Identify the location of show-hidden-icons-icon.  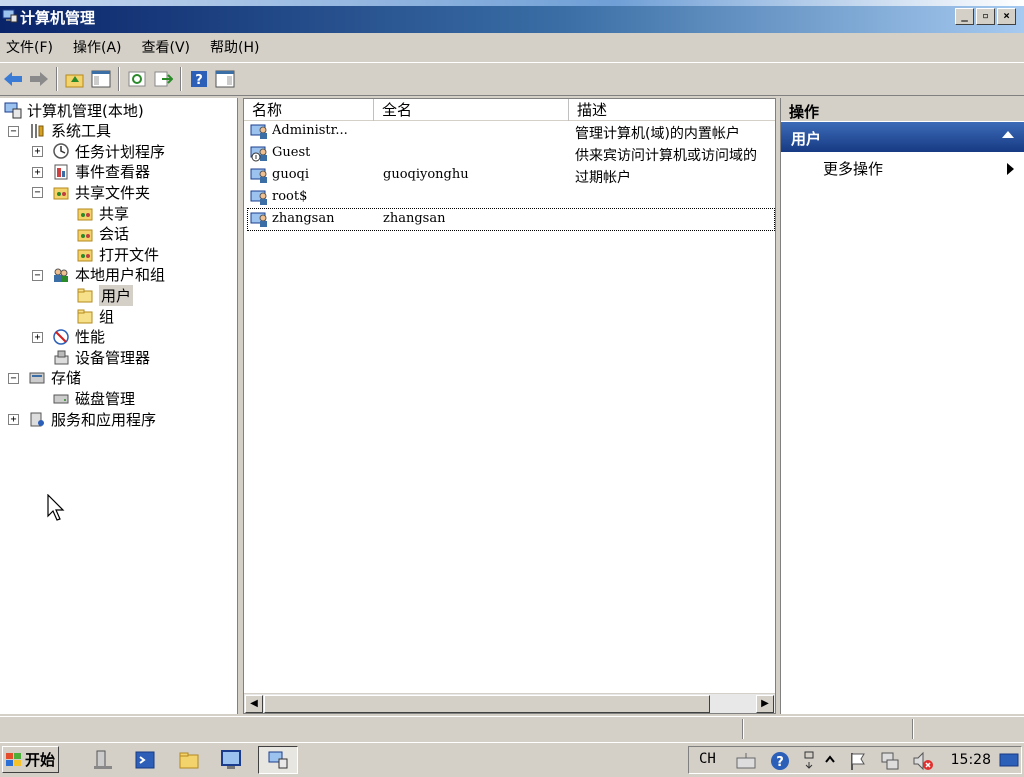
(830, 760).